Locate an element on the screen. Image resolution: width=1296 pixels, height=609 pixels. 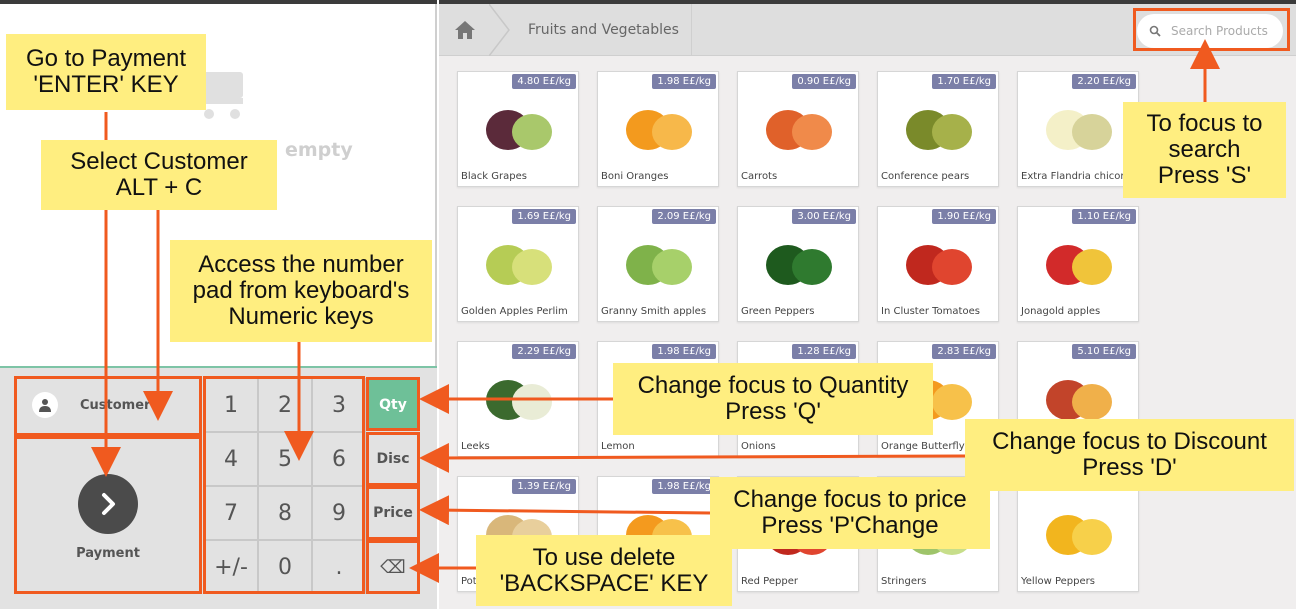
price-tag: 2.20 E£/kg is located at coordinates (1104, 81).